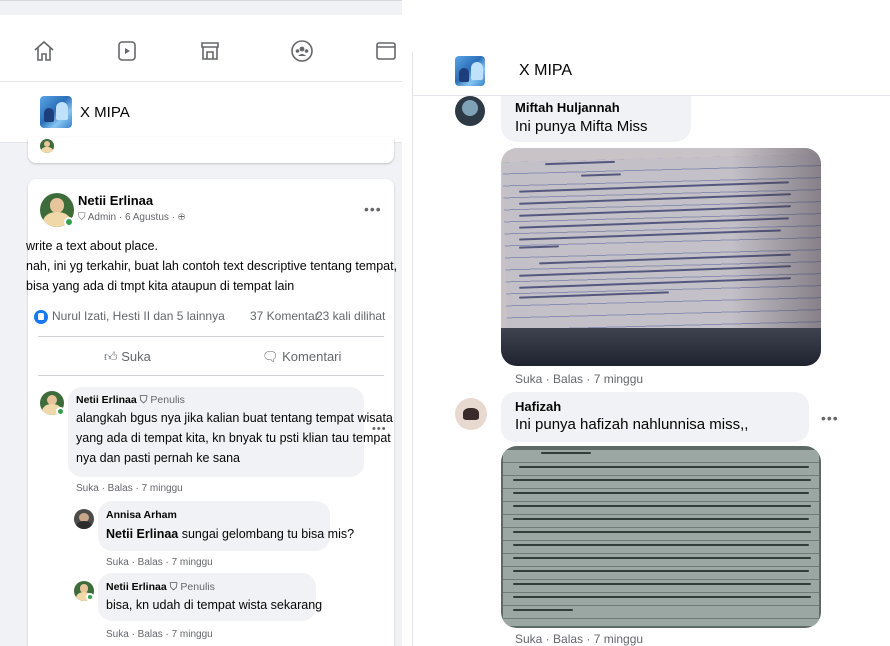 The image size is (890, 646). I want to click on comment-text: Ini punya hafizah nahlunnisa miss,,, so click(632, 424).